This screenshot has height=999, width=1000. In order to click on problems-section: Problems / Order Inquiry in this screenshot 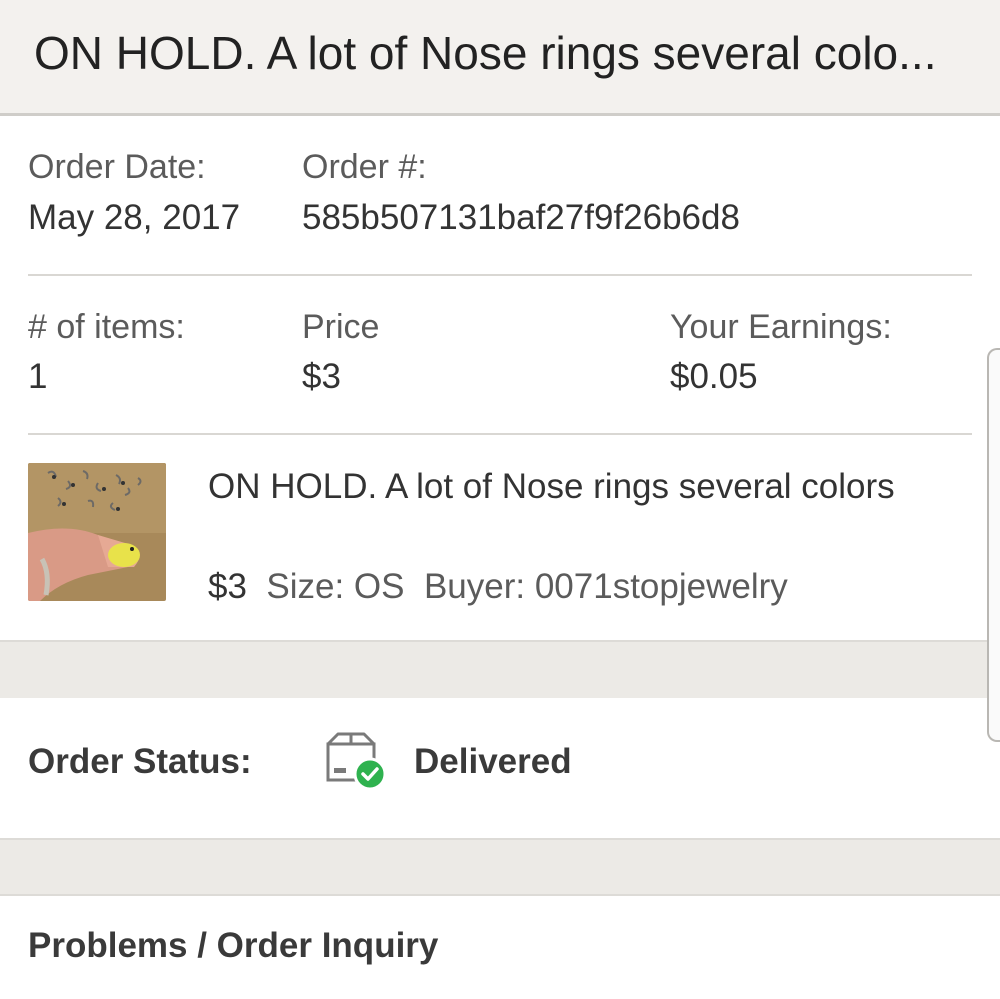, I will do `click(500, 947)`.